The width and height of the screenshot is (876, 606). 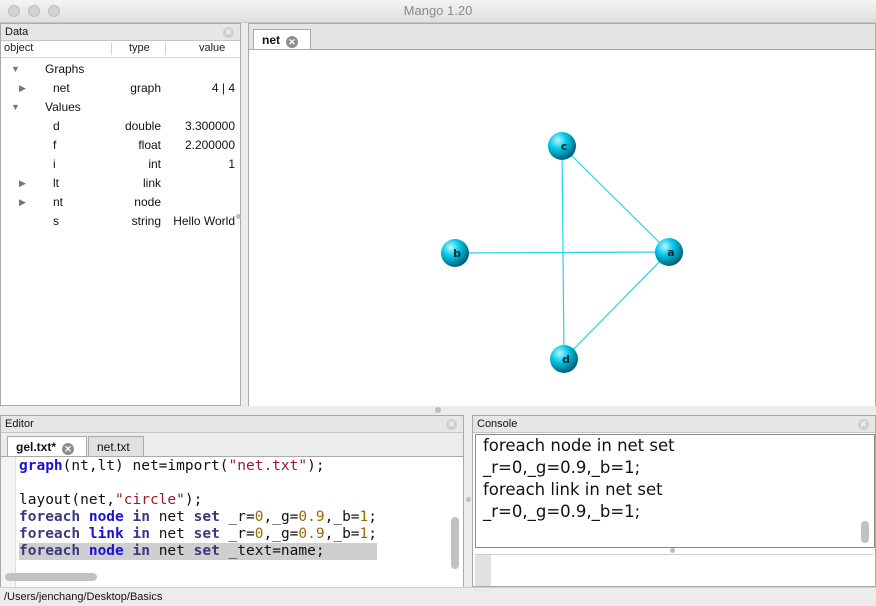 What do you see at coordinates (120, 32) in the screenshot?
I see `data-panel-header: Data ✕` at bounding box center [120, 32].